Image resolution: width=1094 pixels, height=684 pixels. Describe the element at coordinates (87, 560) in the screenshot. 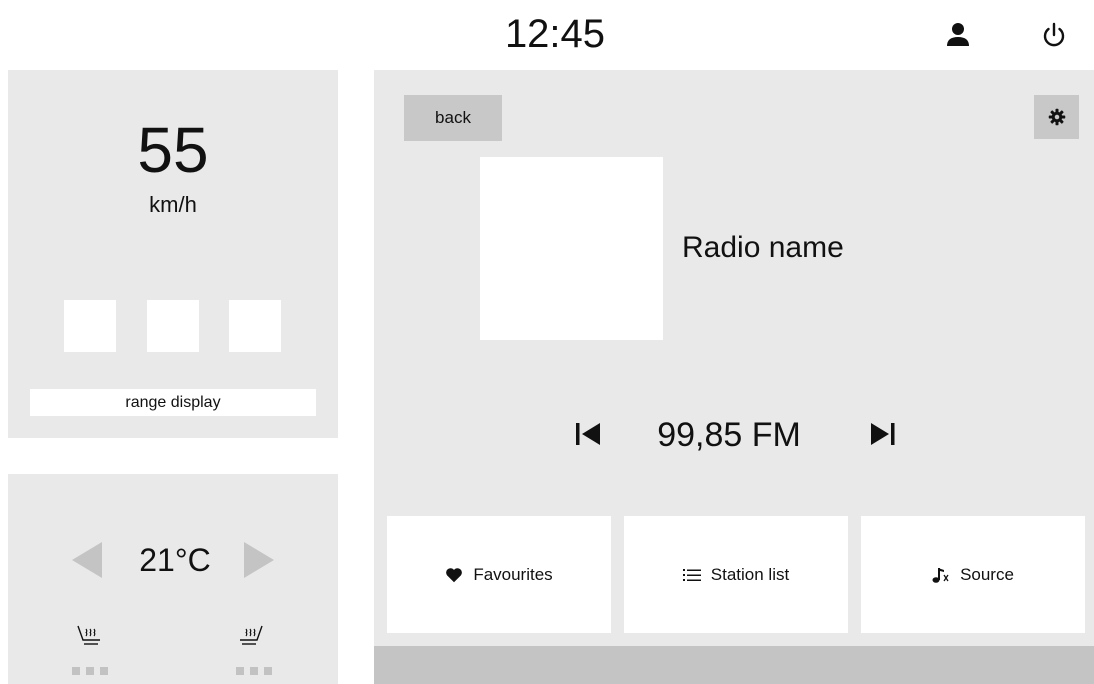

I see `chevron-left-icon` at that location.